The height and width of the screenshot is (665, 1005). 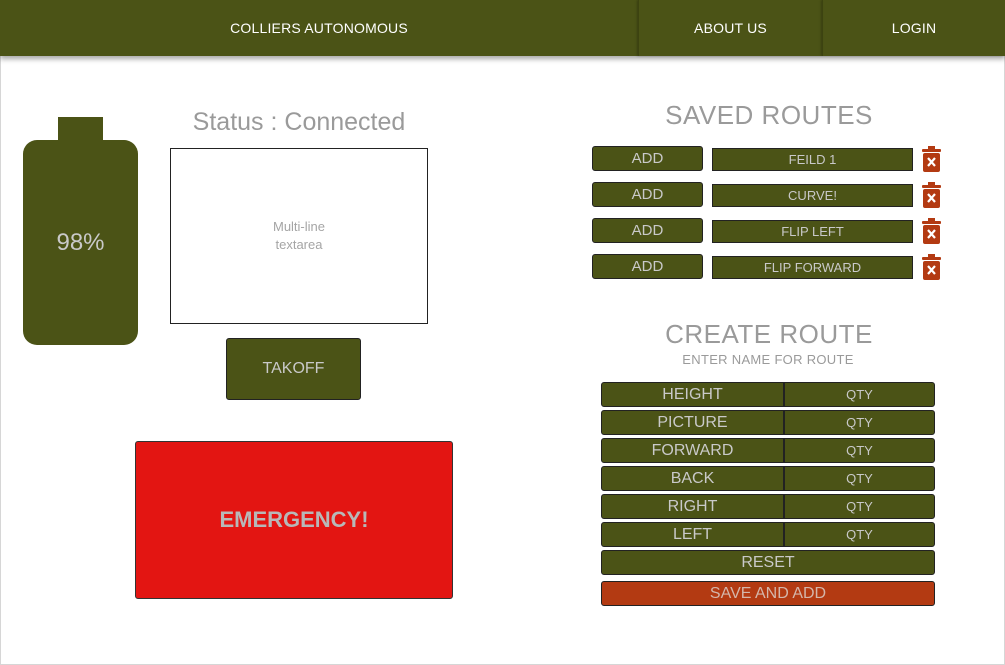 What do you see at coordinates (812, 195) in the screenshot?
I see `route-name: CURVE!` at bounding box center [812, 195].